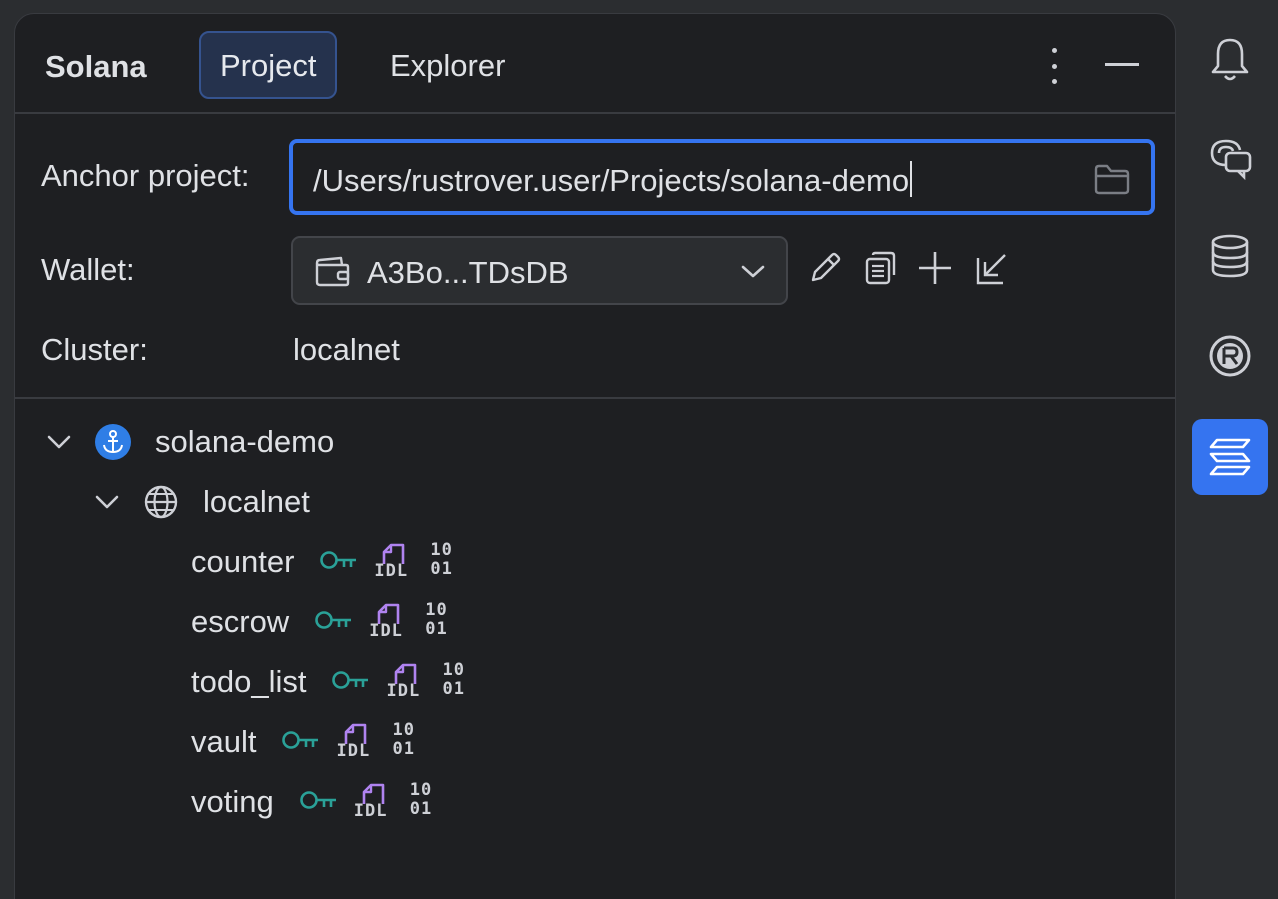  Describe the element at coordinates (825, 270) in the screenshot. I see `edit-pencil-icon` at that location.